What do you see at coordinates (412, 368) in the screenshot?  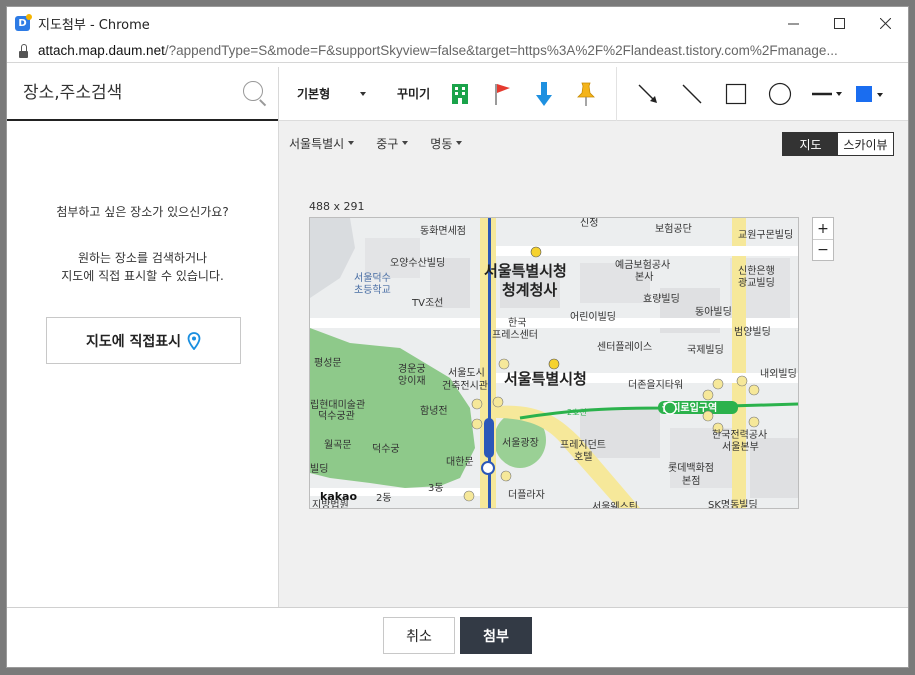 I see `map-label: 경운궁` at bounding box center [412, 368].